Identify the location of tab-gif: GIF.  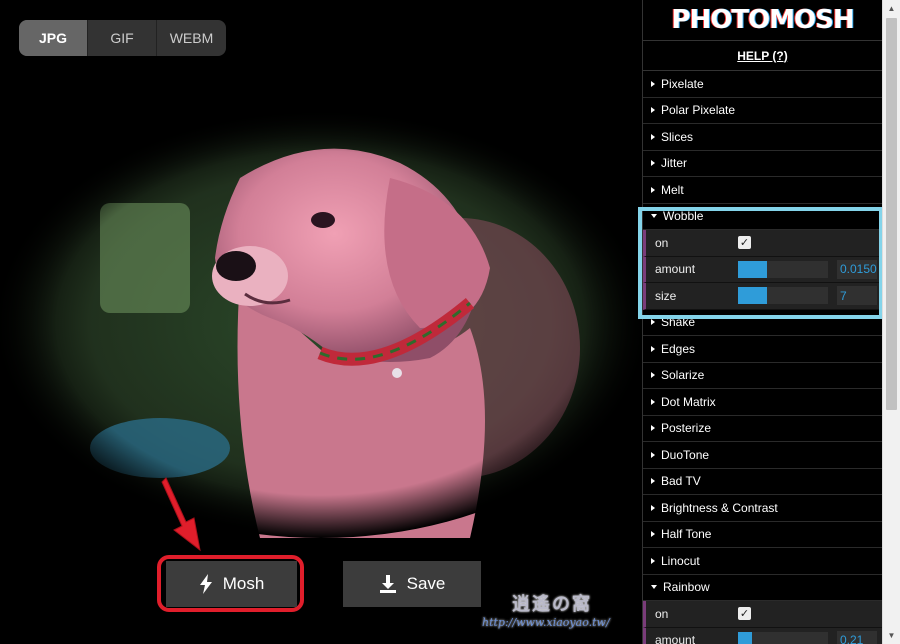
(122, 38).